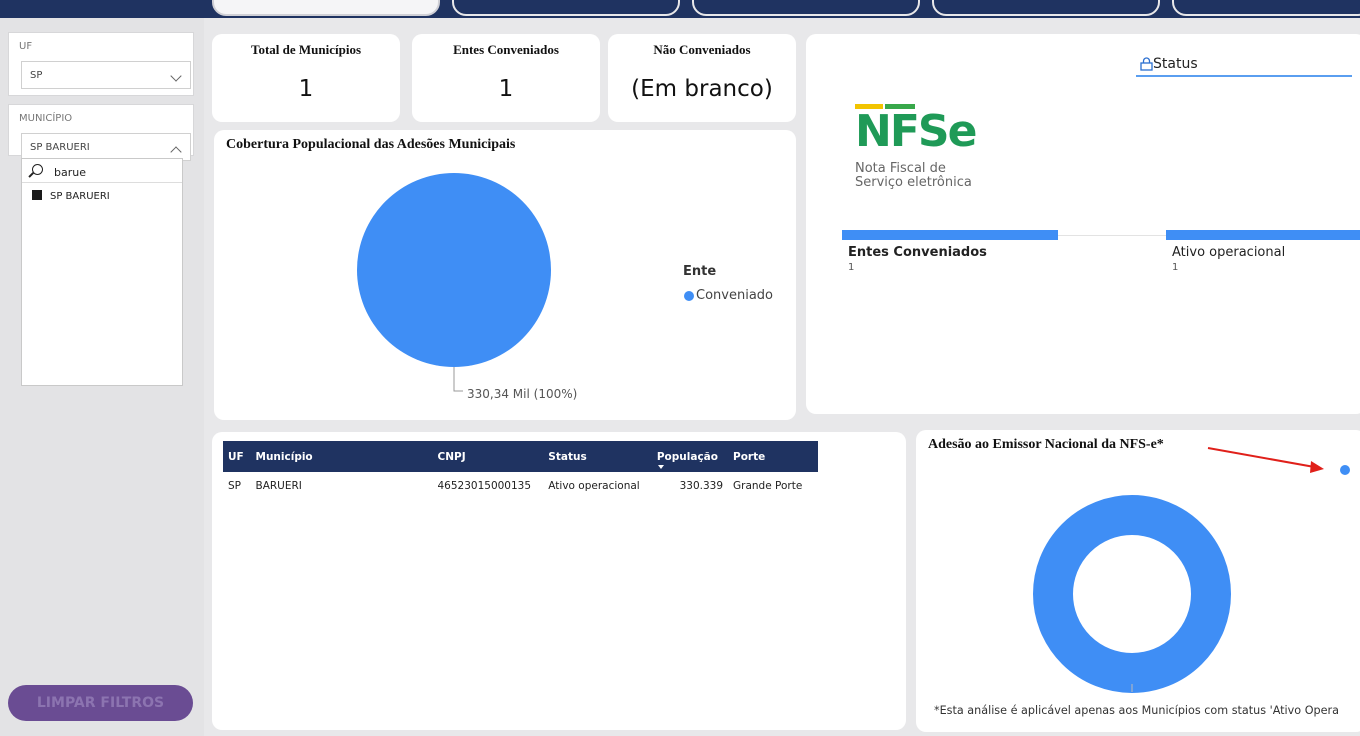 The width and height of the screenshot is (1360, 736). I want to click on municipio-search-text: barue, so click(70, 172).